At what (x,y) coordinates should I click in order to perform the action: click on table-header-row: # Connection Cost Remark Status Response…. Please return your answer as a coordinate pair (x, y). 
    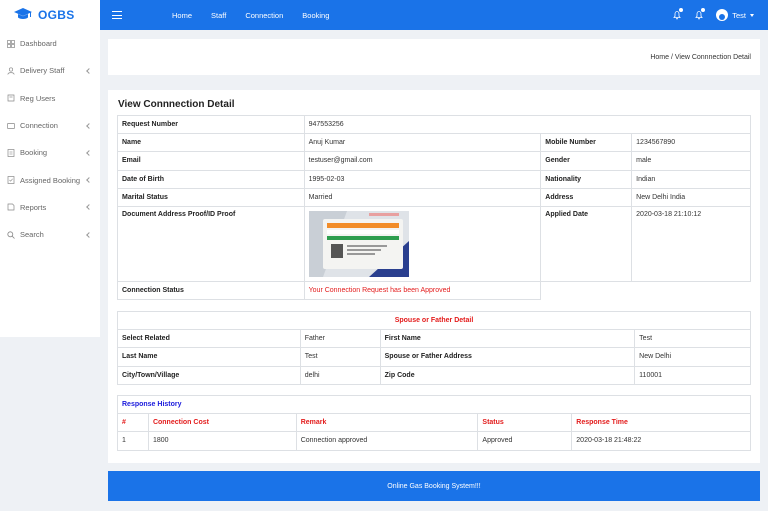
    Looking at the image, I should click on (434, 423).